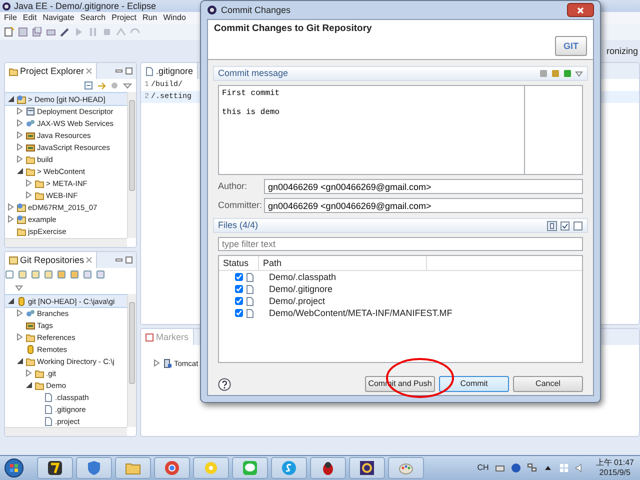 The height and width of the screenshot is (480, 640). What do you see at coordinates (30, 337) in the screenshot?
I see `folder-icon` at bounding box center [30, 337].